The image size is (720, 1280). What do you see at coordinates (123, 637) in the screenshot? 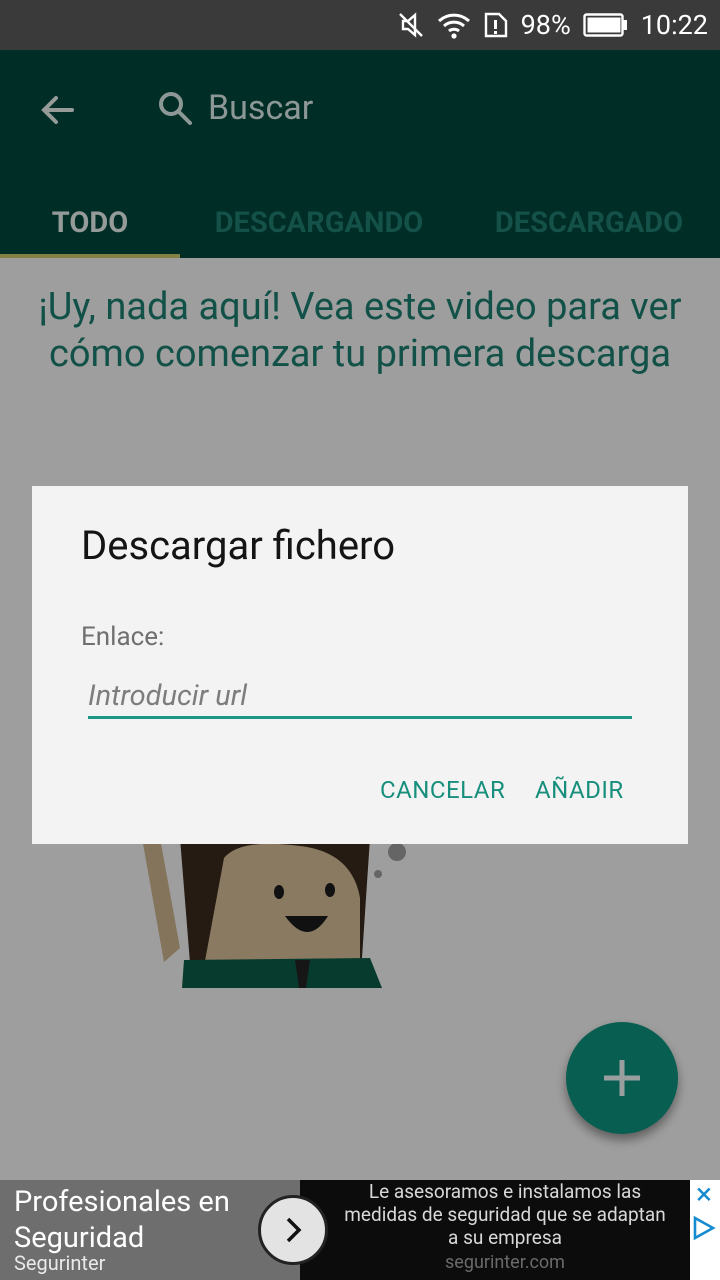
I see `link-label: Enlace:` at bounding box center [123, 637].